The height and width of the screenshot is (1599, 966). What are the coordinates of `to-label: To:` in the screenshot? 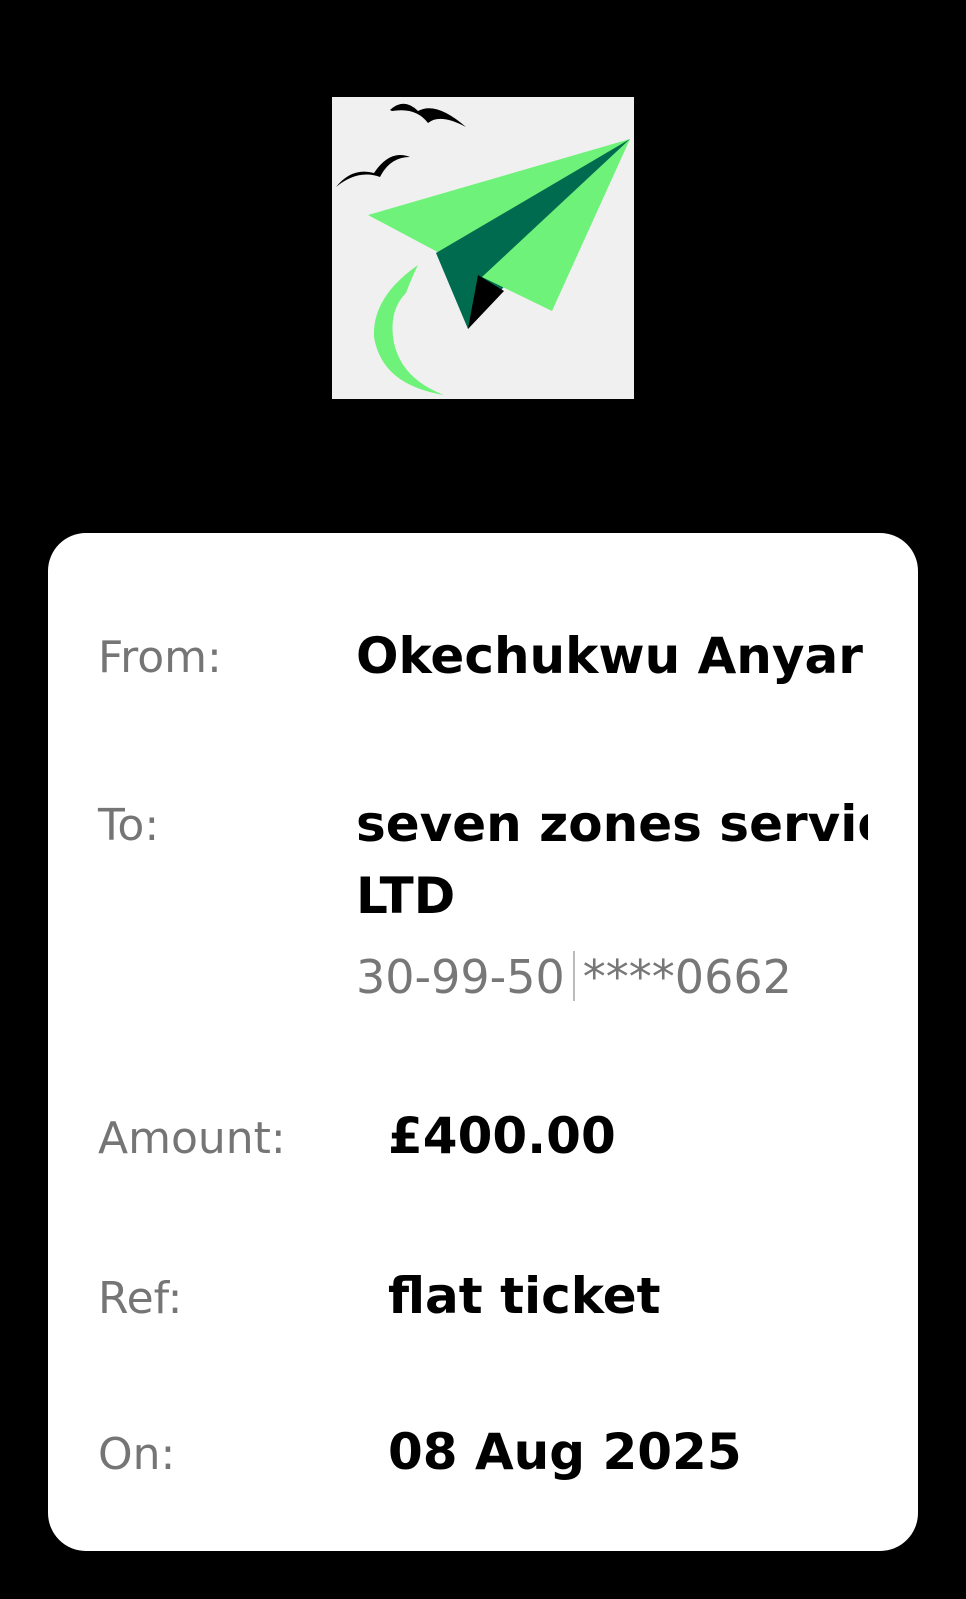 It's located at (129, 825).